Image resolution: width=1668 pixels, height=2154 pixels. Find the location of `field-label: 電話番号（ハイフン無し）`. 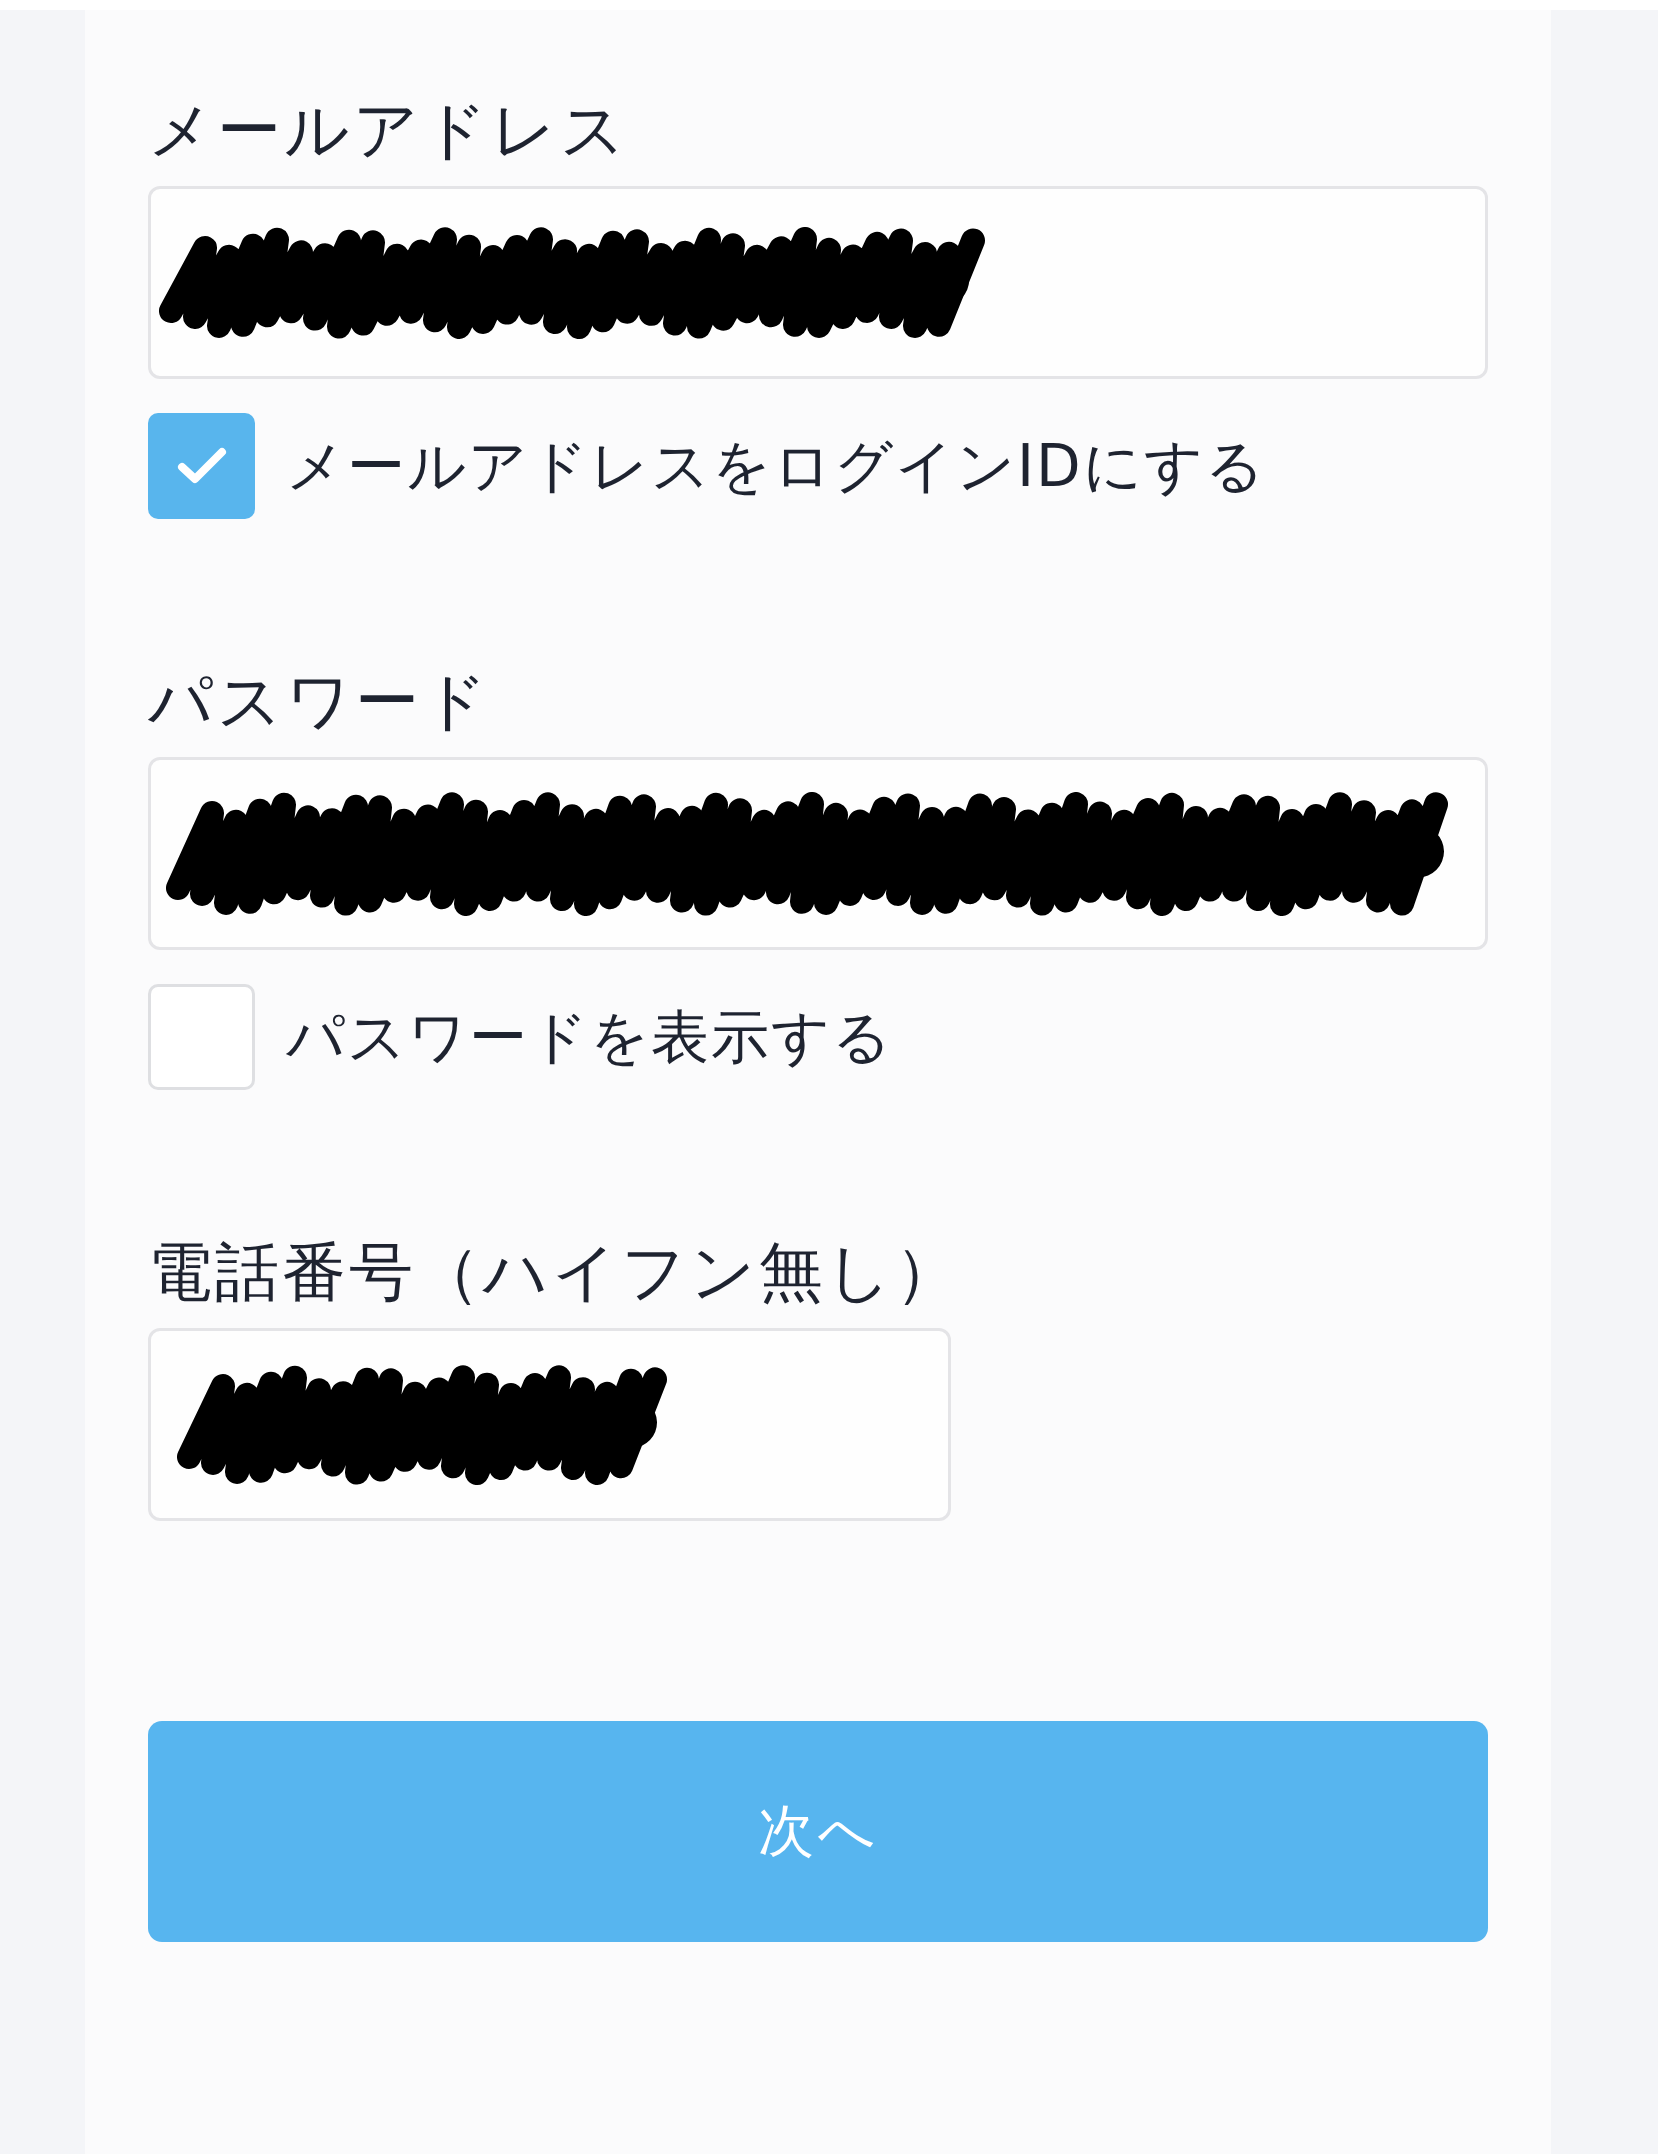

field-label: 電話番号（ハイフン無し） is located at coordinates (555, 1272).